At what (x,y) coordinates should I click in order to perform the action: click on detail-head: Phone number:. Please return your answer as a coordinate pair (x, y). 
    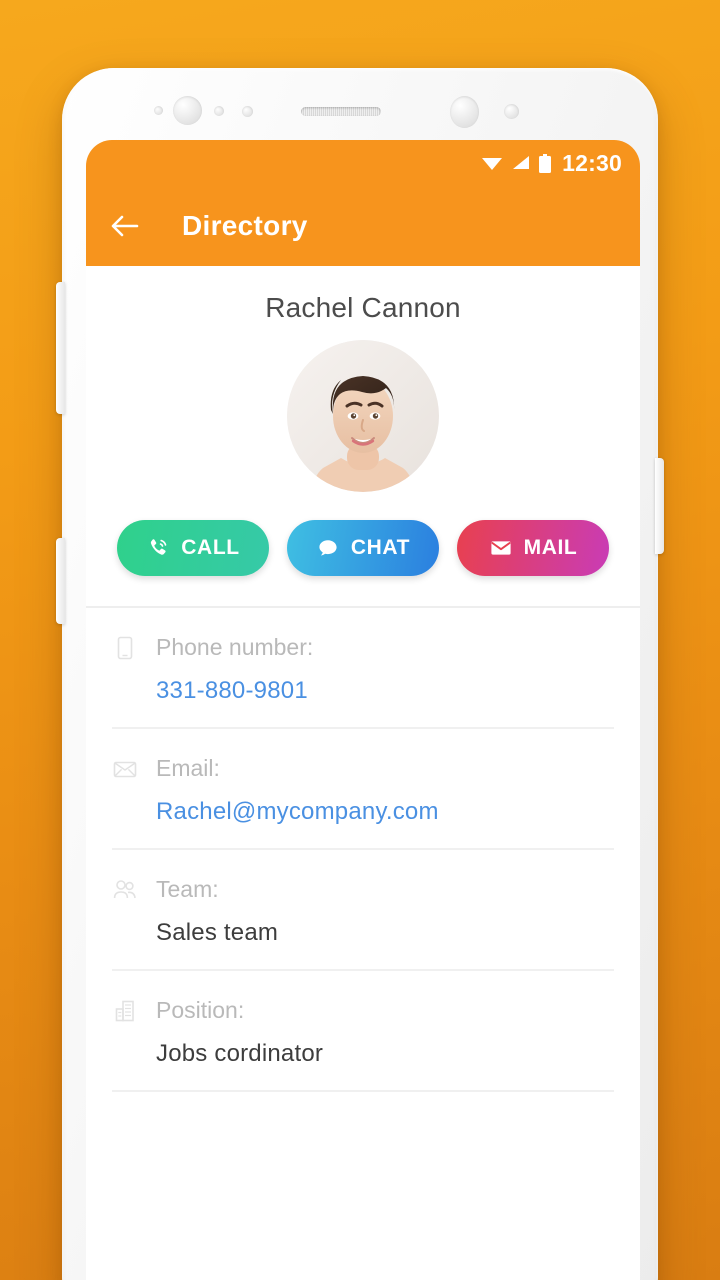
    Looking at the image, I should click on (363, 647).